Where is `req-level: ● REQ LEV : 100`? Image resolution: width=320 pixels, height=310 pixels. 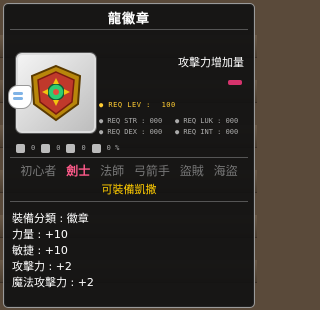
req-level: ● REQ LEV : 100 is located at coordinates (137, 105).